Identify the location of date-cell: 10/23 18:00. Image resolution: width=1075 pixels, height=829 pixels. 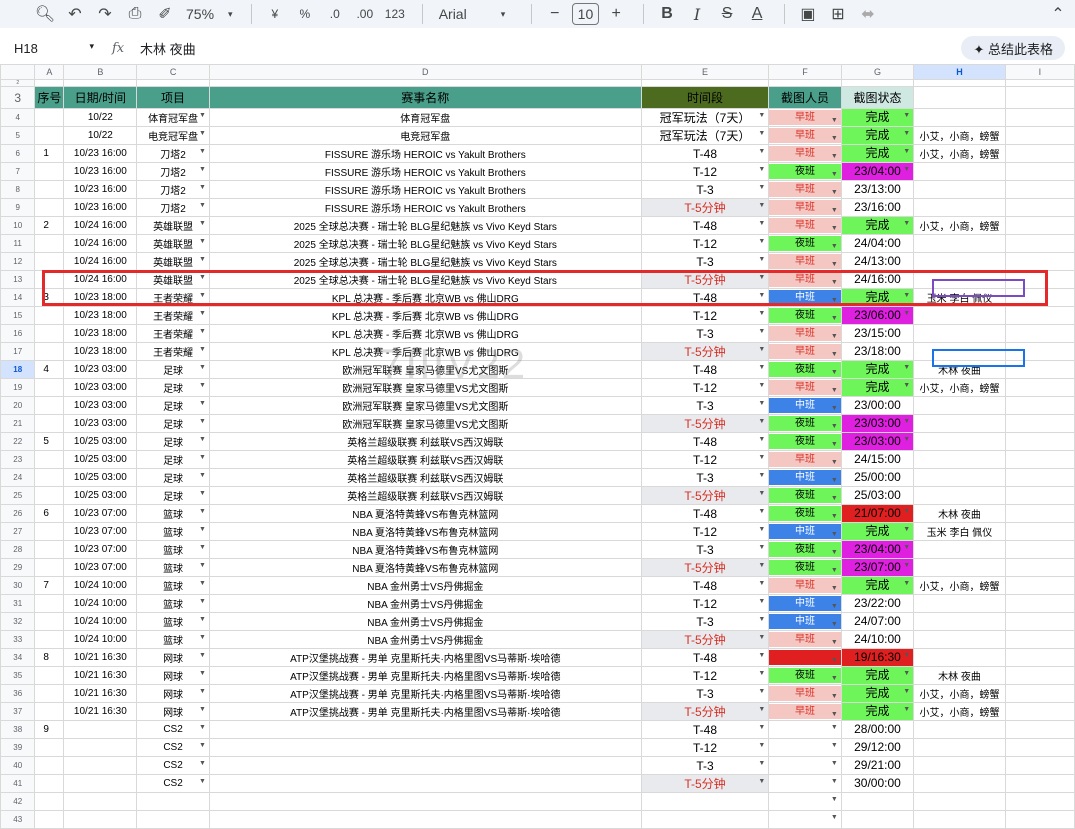
(100, 315).